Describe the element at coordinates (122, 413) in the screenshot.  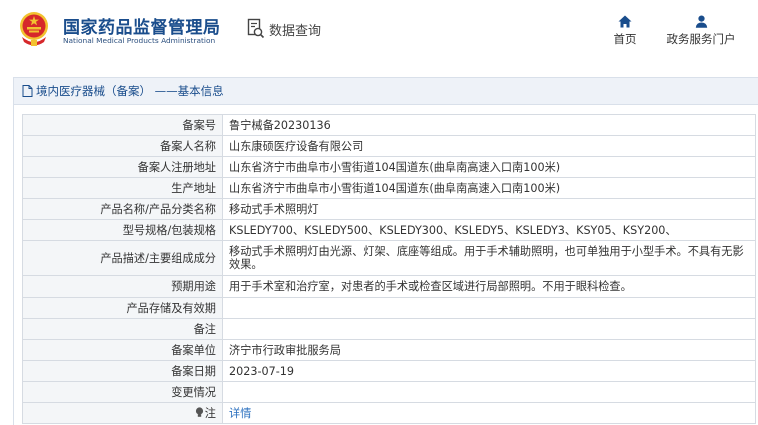
I see `note-label-cell: 注` at that location.